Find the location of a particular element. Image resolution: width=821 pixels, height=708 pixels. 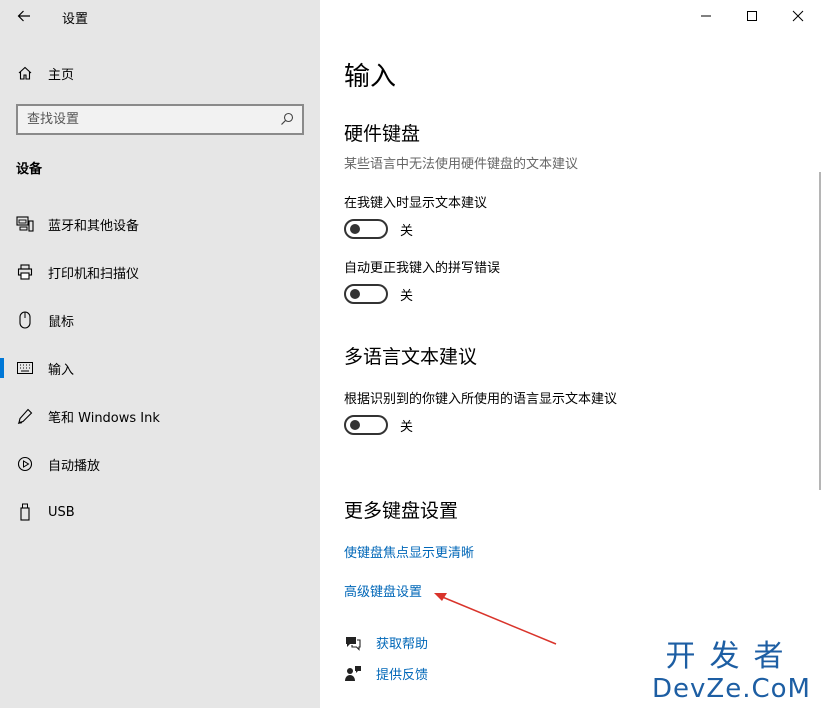

pen-icon is located at coordinates (25, 416).